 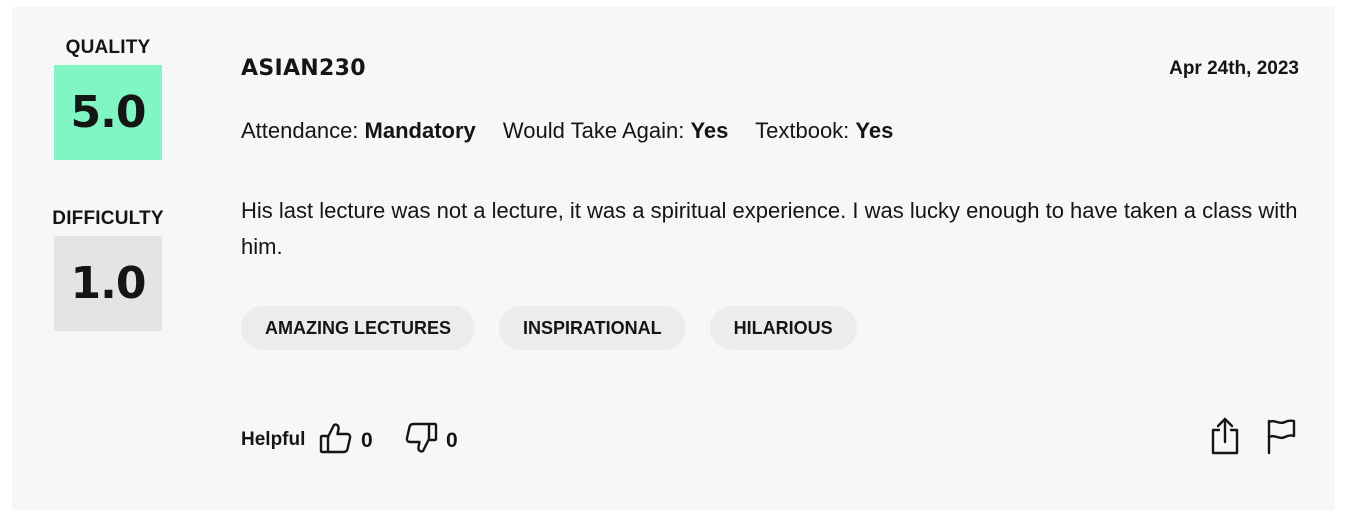 I want to click on flag-icon, so click(x=1281, y=438).